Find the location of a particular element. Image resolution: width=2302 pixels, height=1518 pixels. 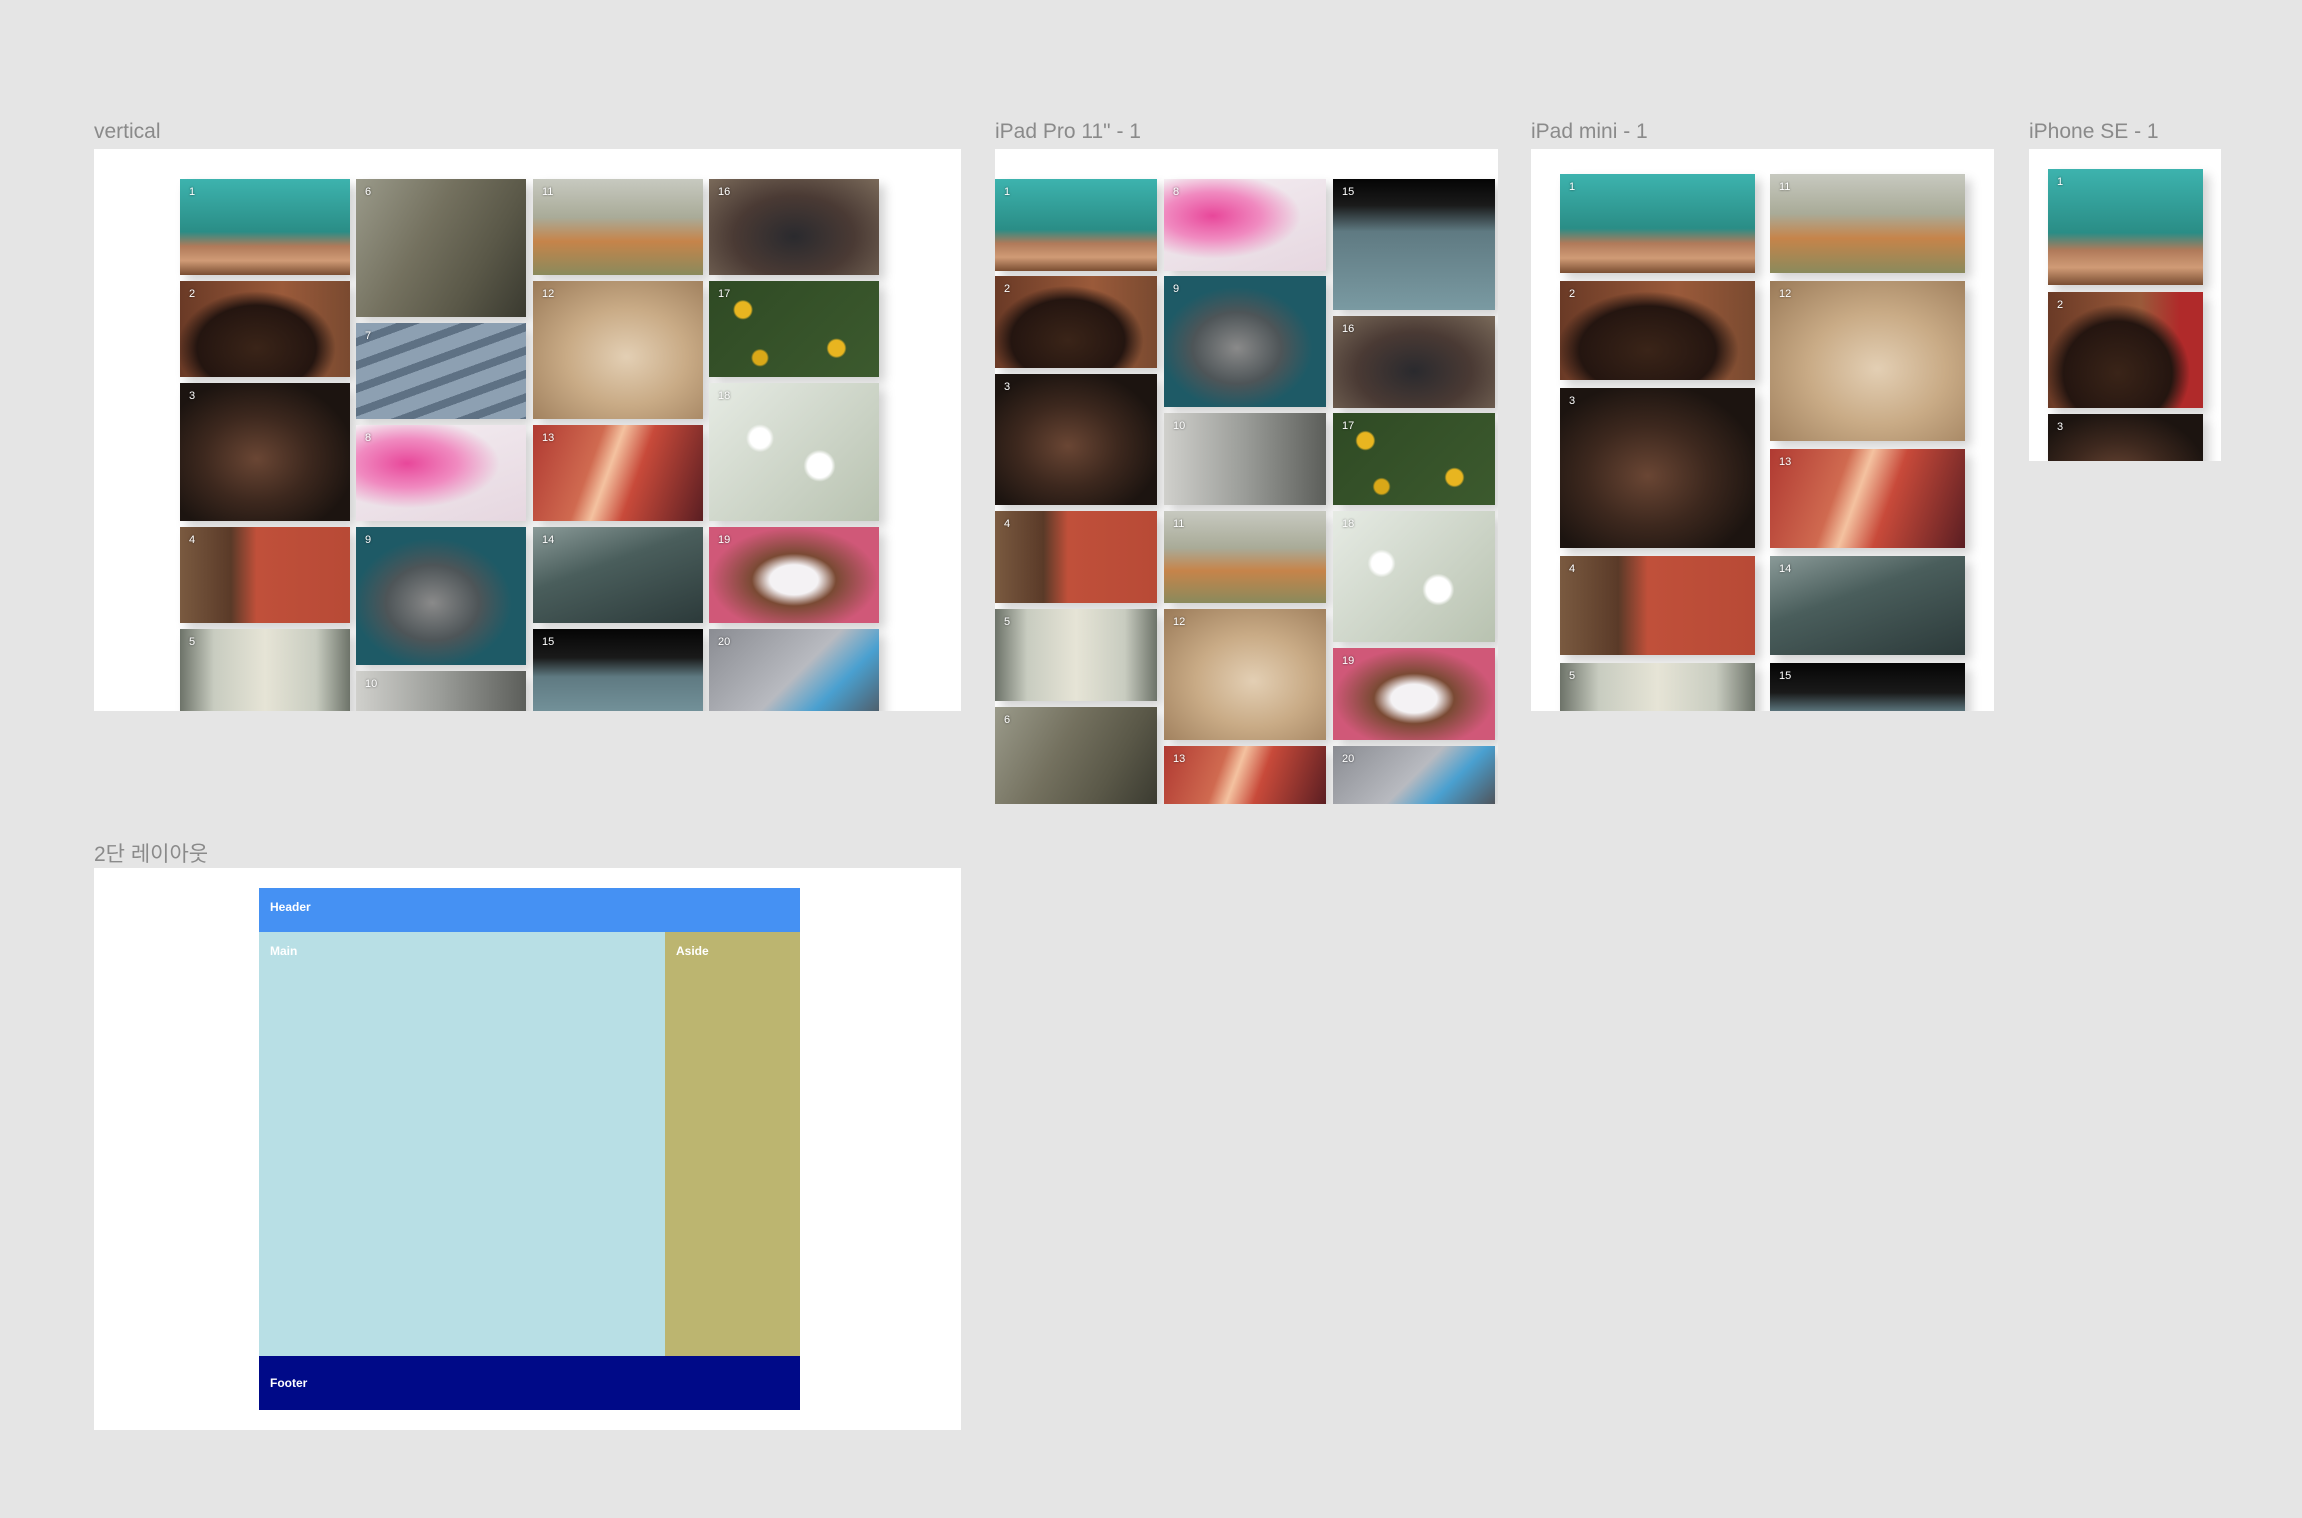

layout-footer-label: Footer is located at coordinates (289, 1383).